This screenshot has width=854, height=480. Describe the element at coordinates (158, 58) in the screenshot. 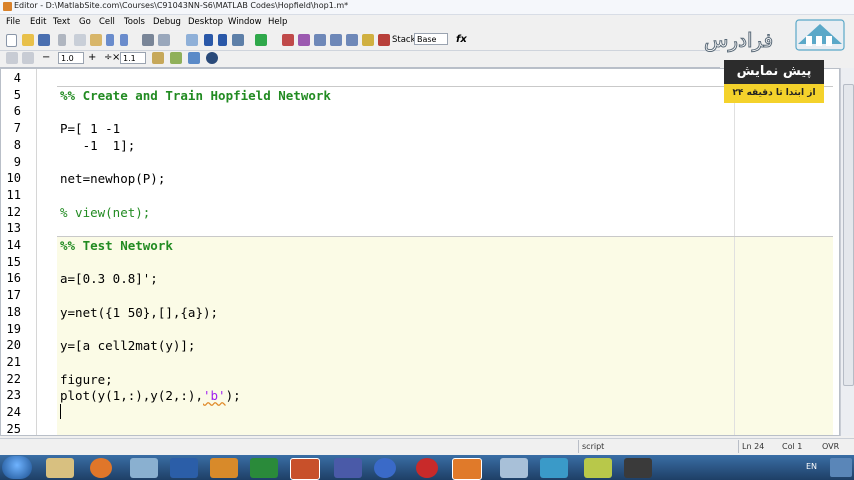

I see `evaluate-cell-icon` at that location.